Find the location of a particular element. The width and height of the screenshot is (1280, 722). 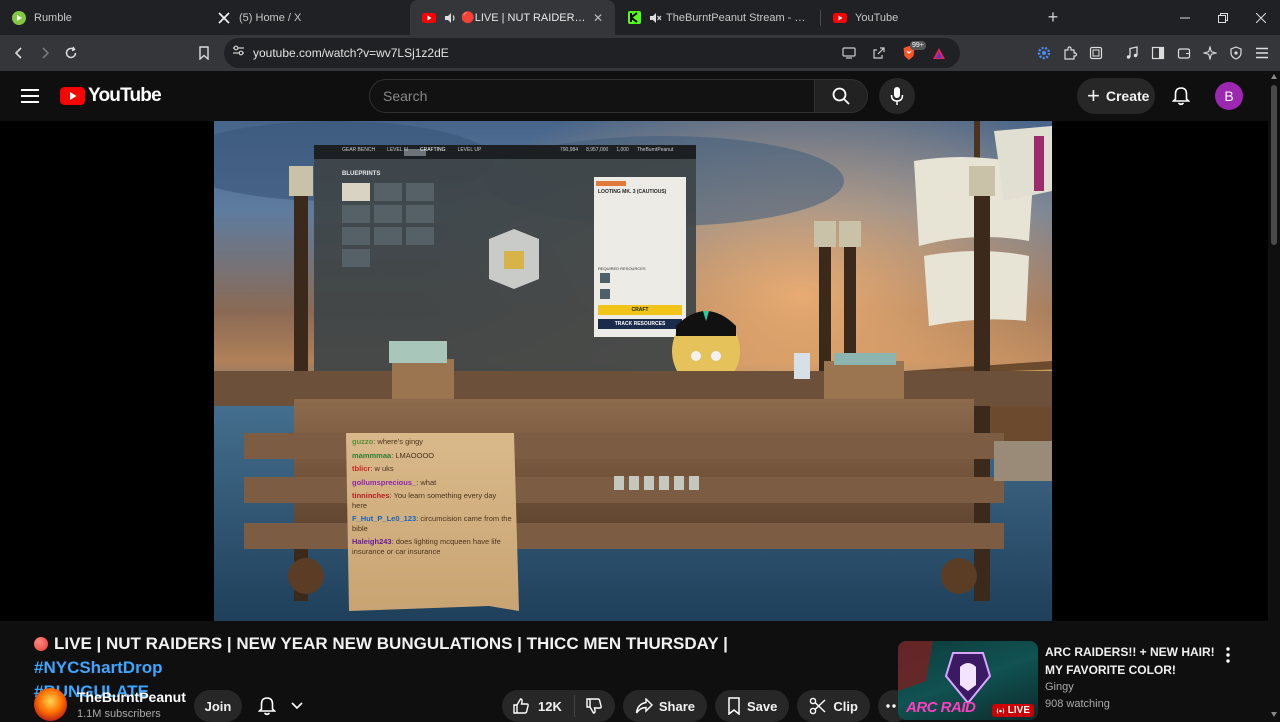

scissors-icon is located at coordinates (818, 706).